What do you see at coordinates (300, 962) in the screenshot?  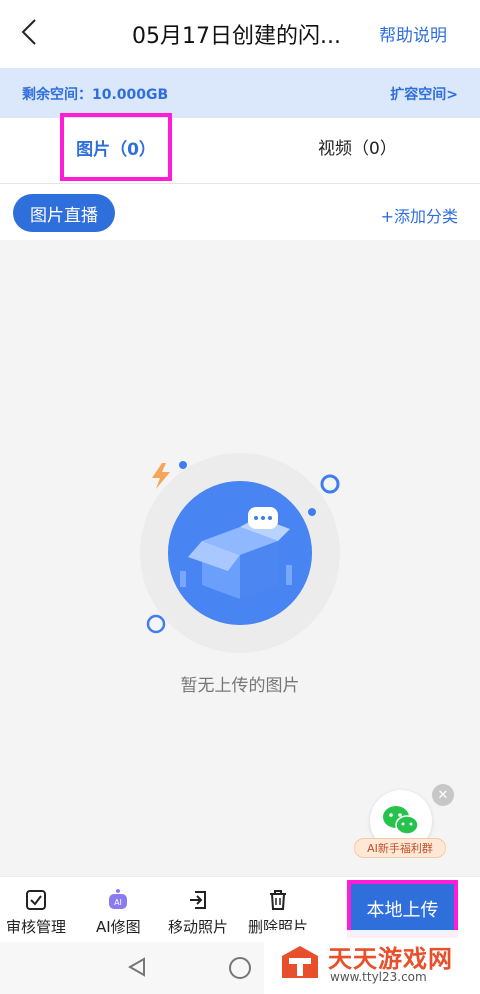 I see `watermark-logo-icon` at bounding box center [300, 962].